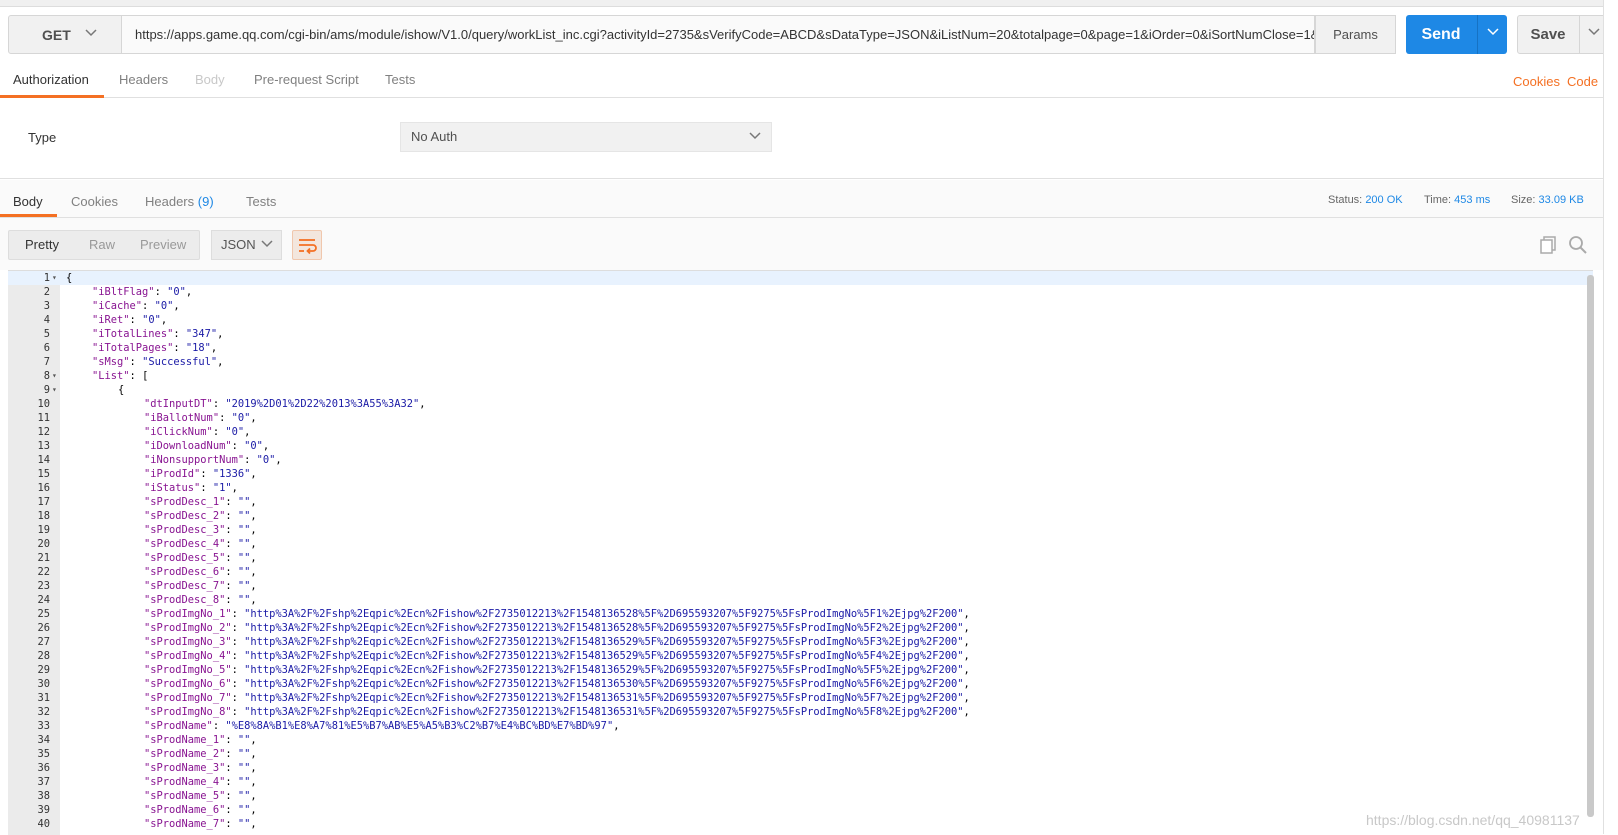 The width and height of the screenshot is (1618, 835). What do you see at coordinates (586, 137) in the screenshot?
I see `auth-type-select: No Auth` at bounding box center [586, 137].